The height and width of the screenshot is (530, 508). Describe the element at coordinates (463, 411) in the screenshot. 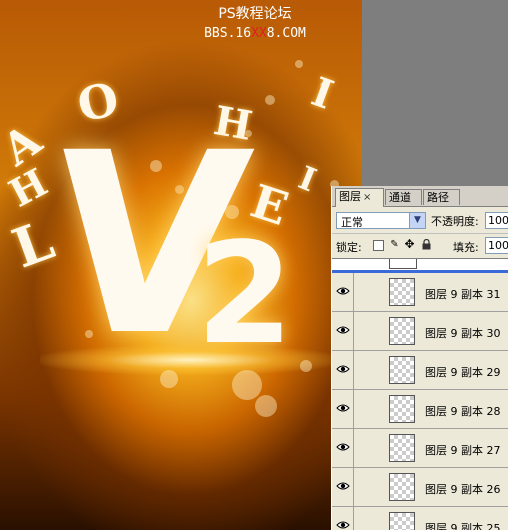

I see `layer-name: 图层 9 副本 28` at that location.